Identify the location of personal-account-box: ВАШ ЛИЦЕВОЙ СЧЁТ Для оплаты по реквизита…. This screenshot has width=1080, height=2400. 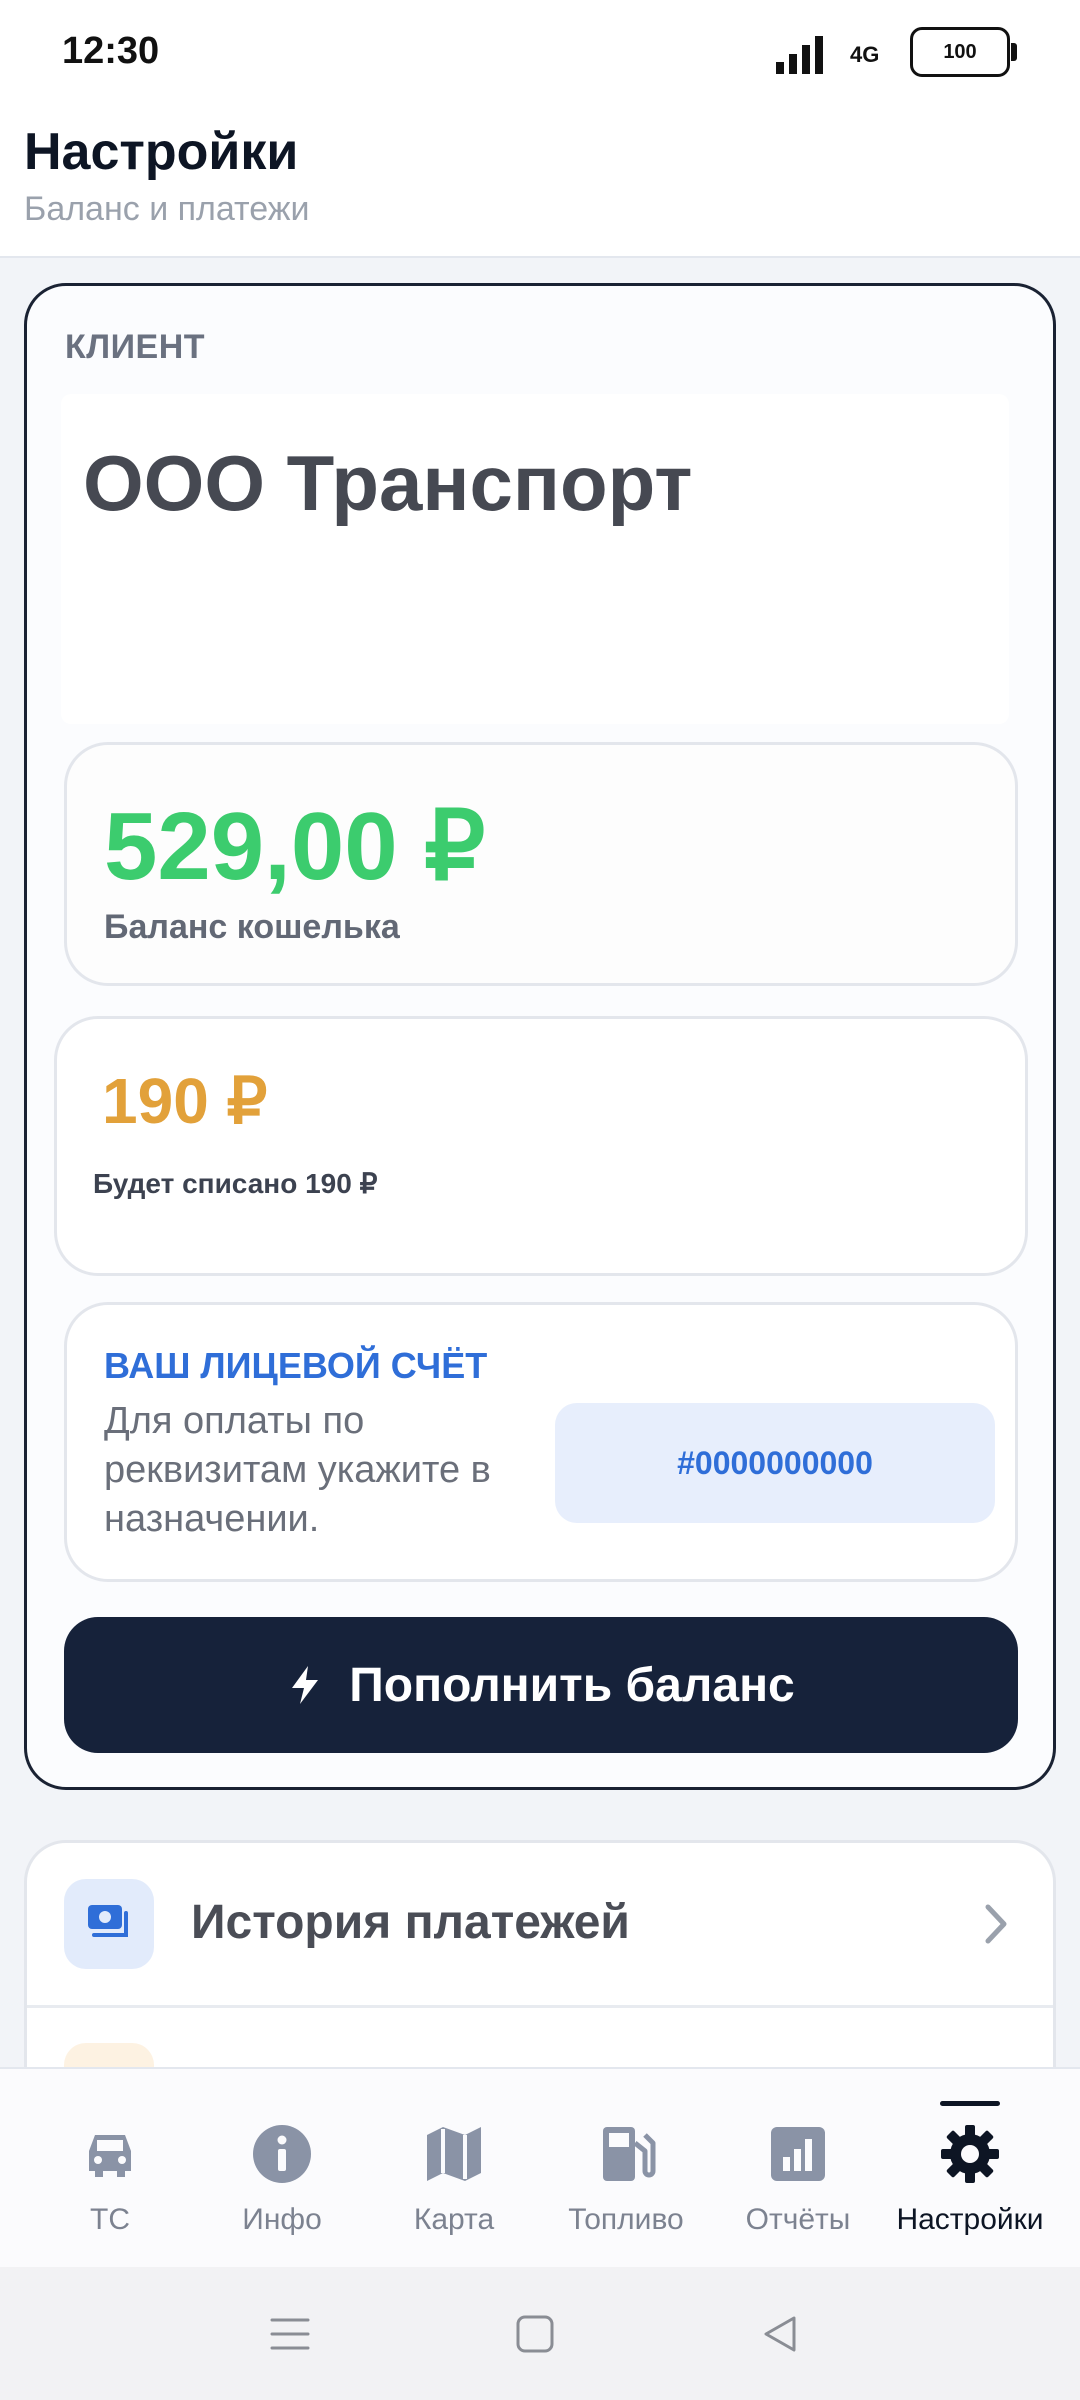
(541, 1442).